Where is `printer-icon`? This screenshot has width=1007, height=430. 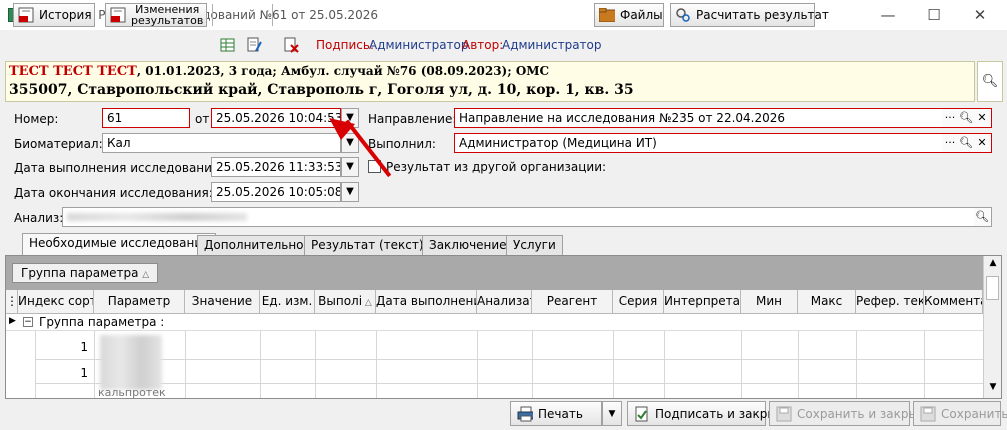 printer-icon is located at coordinates (525, 414).